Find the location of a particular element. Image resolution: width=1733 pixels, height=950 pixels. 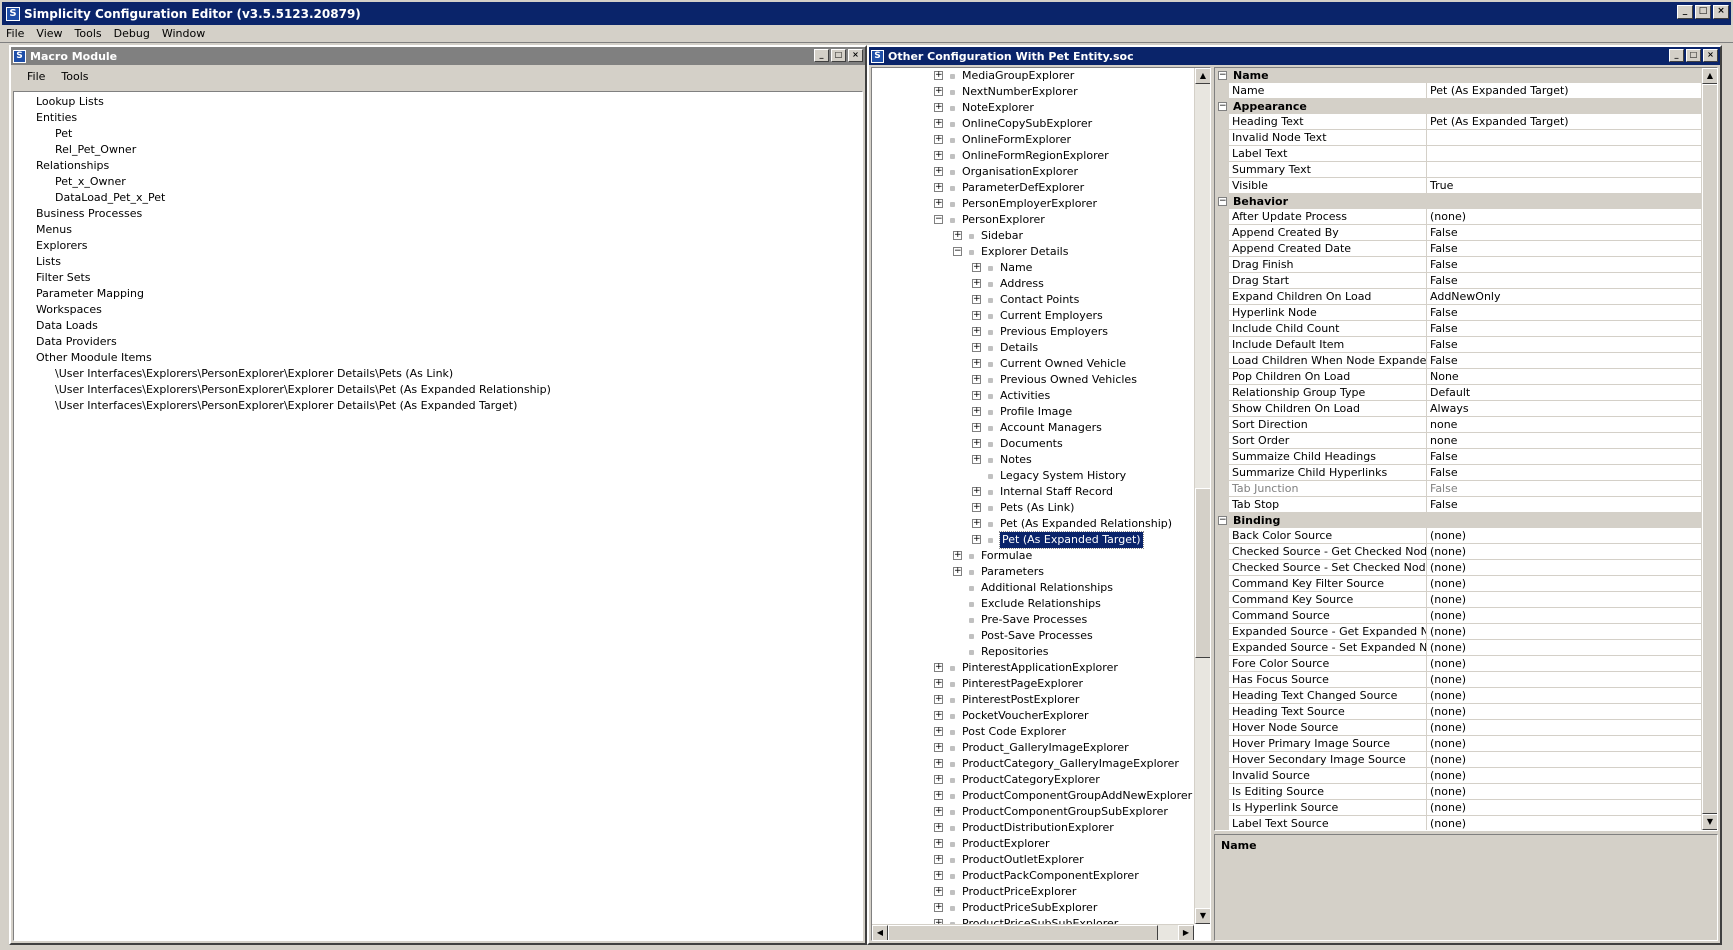

tree-node: Repositories is located at coordinates (1033, 652).